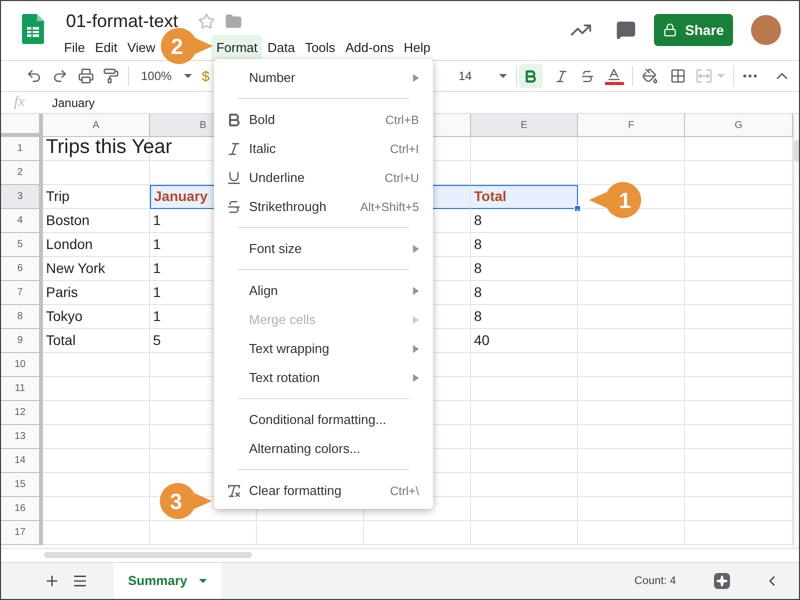 This screenshot has height=600, width=800. I want to click on menu-option: Number, so click(323, 77).